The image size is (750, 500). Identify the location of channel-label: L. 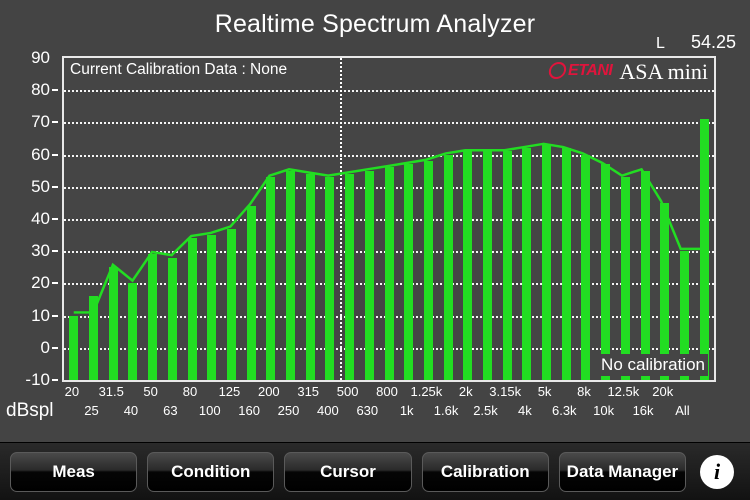
(660, 43).